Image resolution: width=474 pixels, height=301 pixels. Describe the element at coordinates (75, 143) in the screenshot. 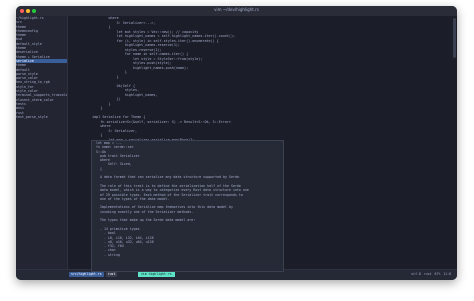

I see `line-number-gutter` at that location.